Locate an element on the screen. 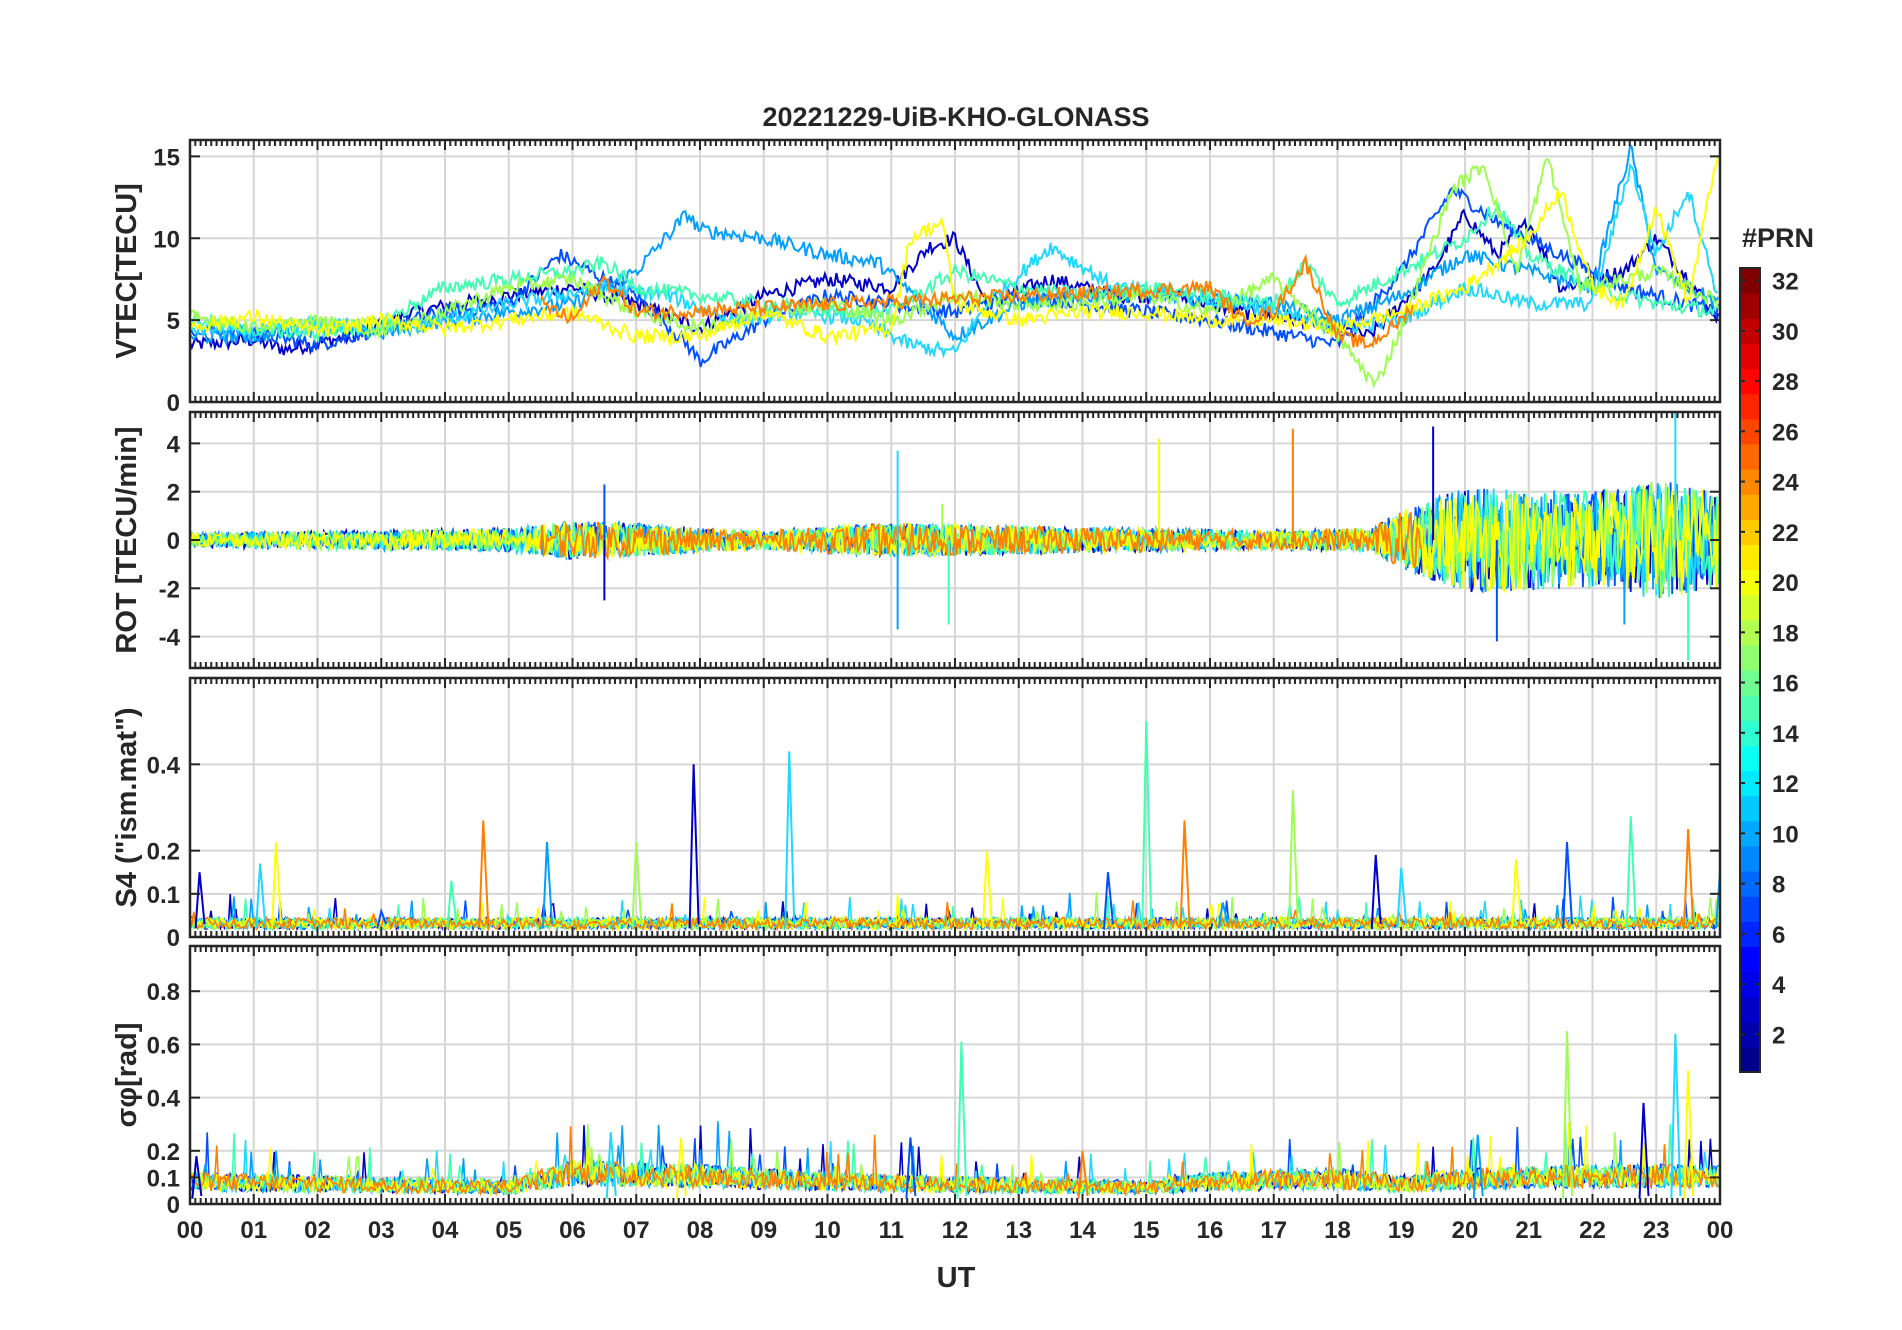 Image resolution: width=1902 pixels, height=1330 pixels. colorbar-tick-label: 6 is located at coordinates (1778, 935).